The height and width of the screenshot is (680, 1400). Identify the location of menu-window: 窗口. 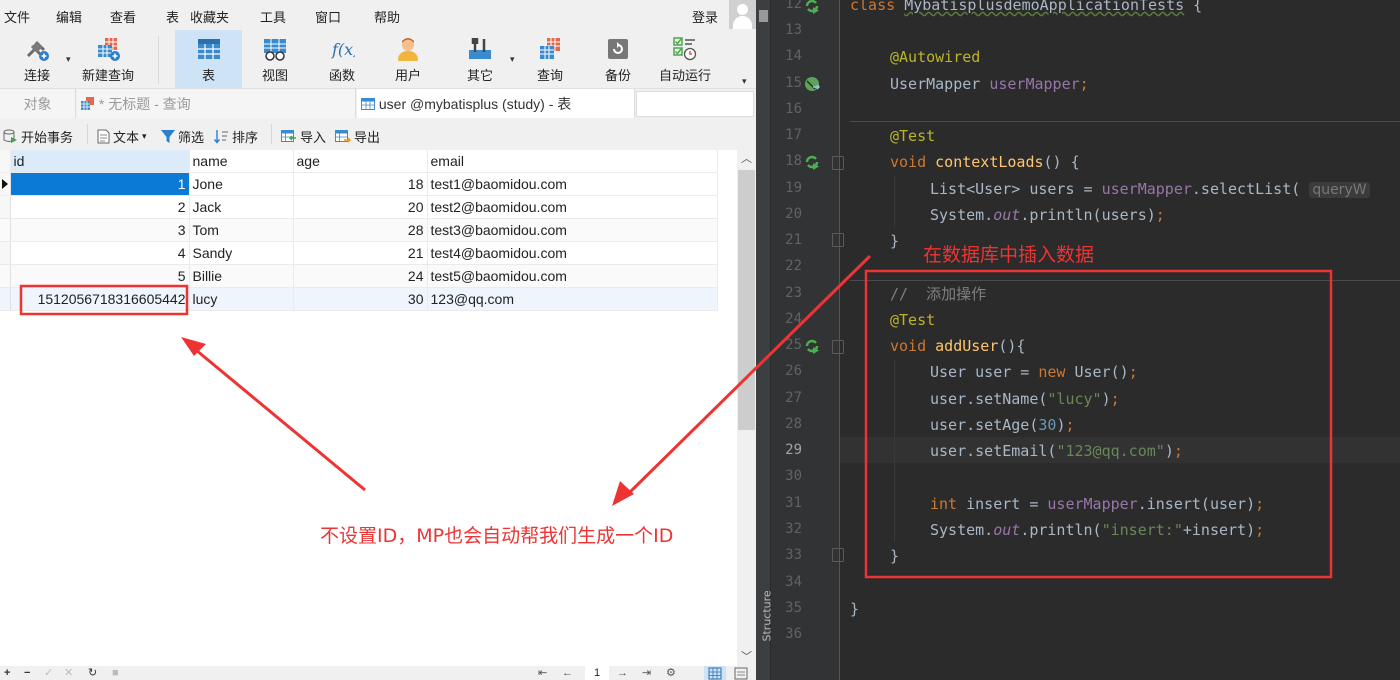
(328, 16).